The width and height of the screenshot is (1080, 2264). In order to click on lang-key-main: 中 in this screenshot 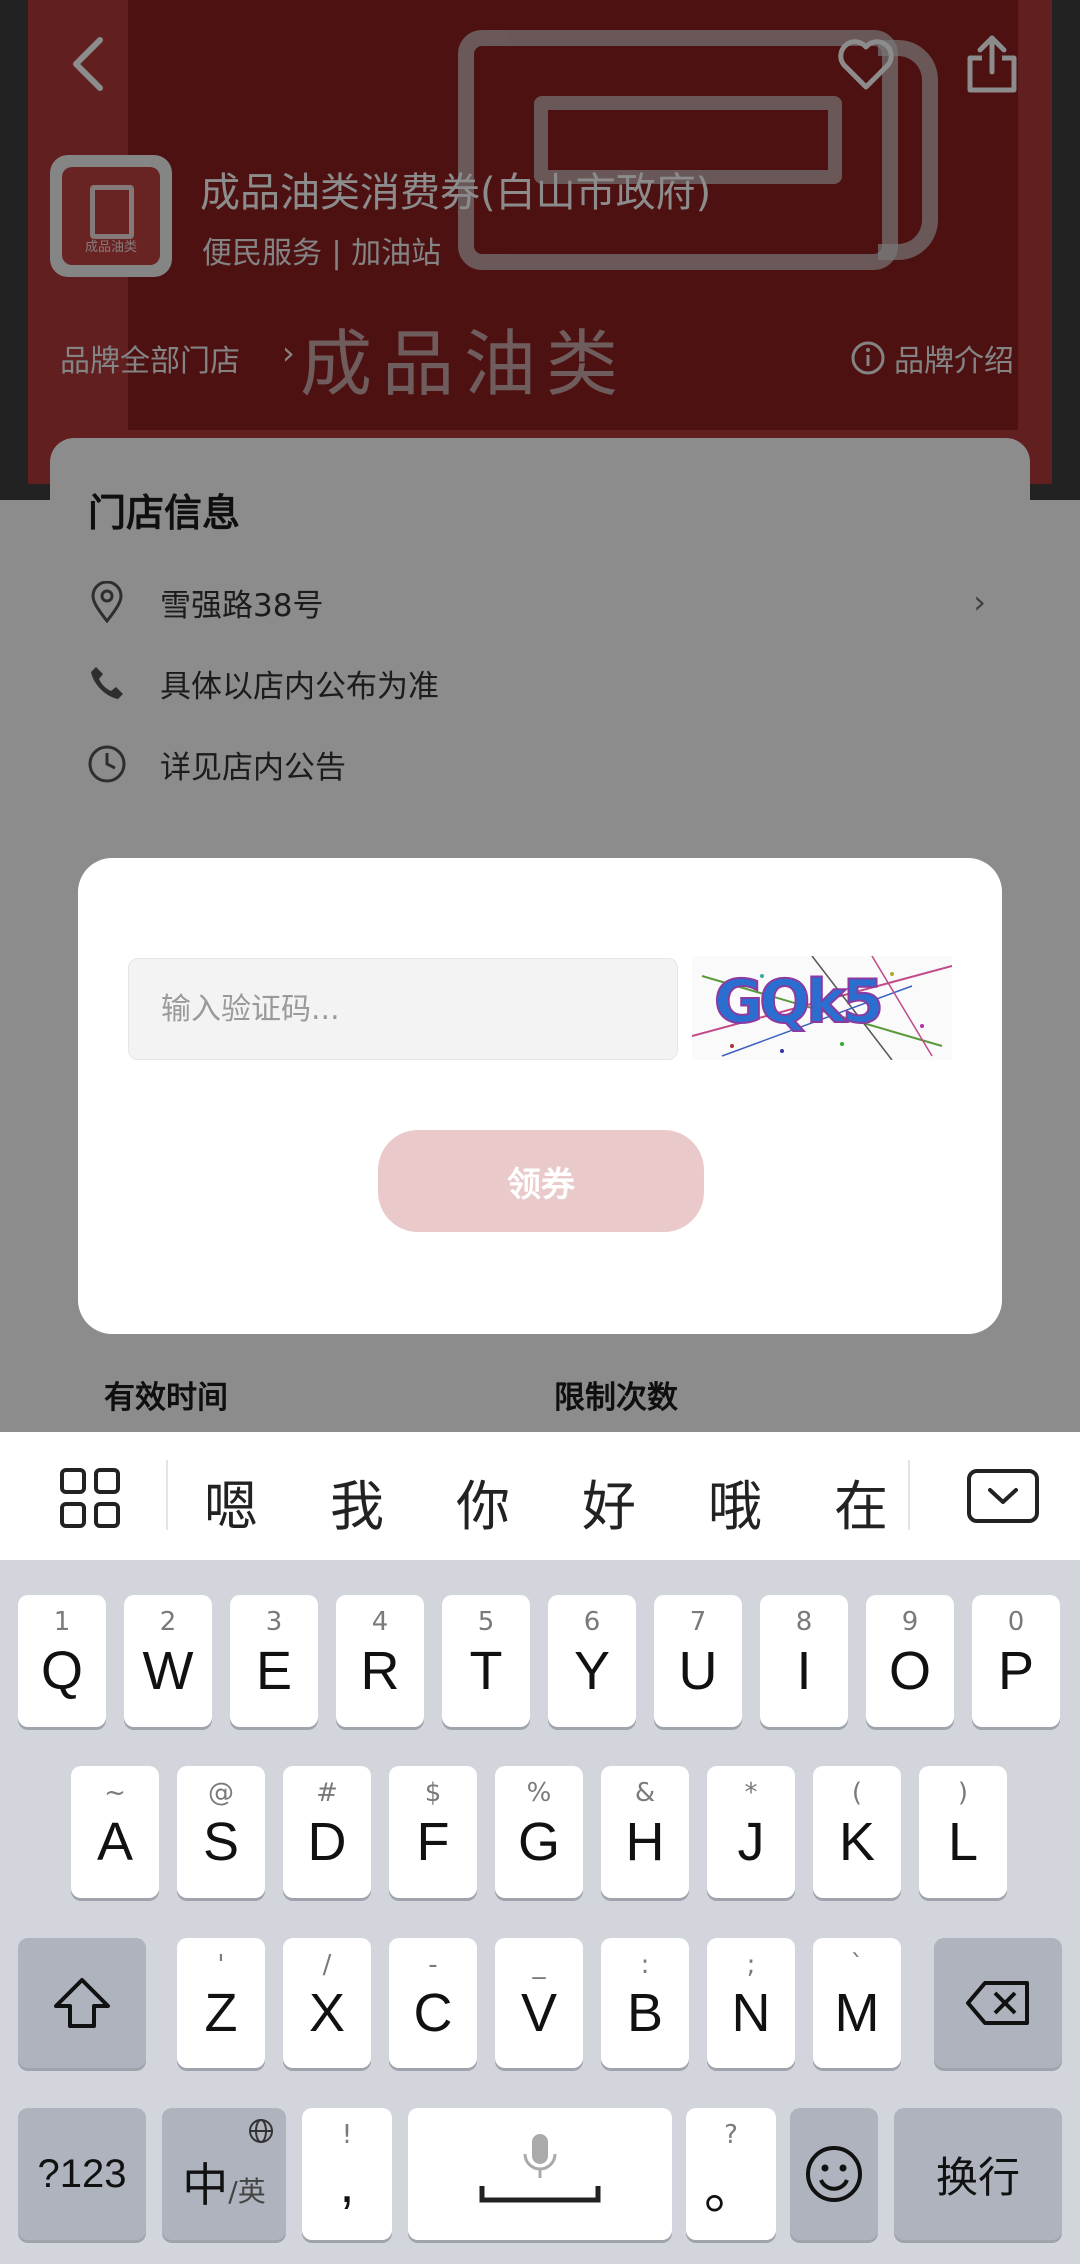, I will do `click(205, 2185)`.